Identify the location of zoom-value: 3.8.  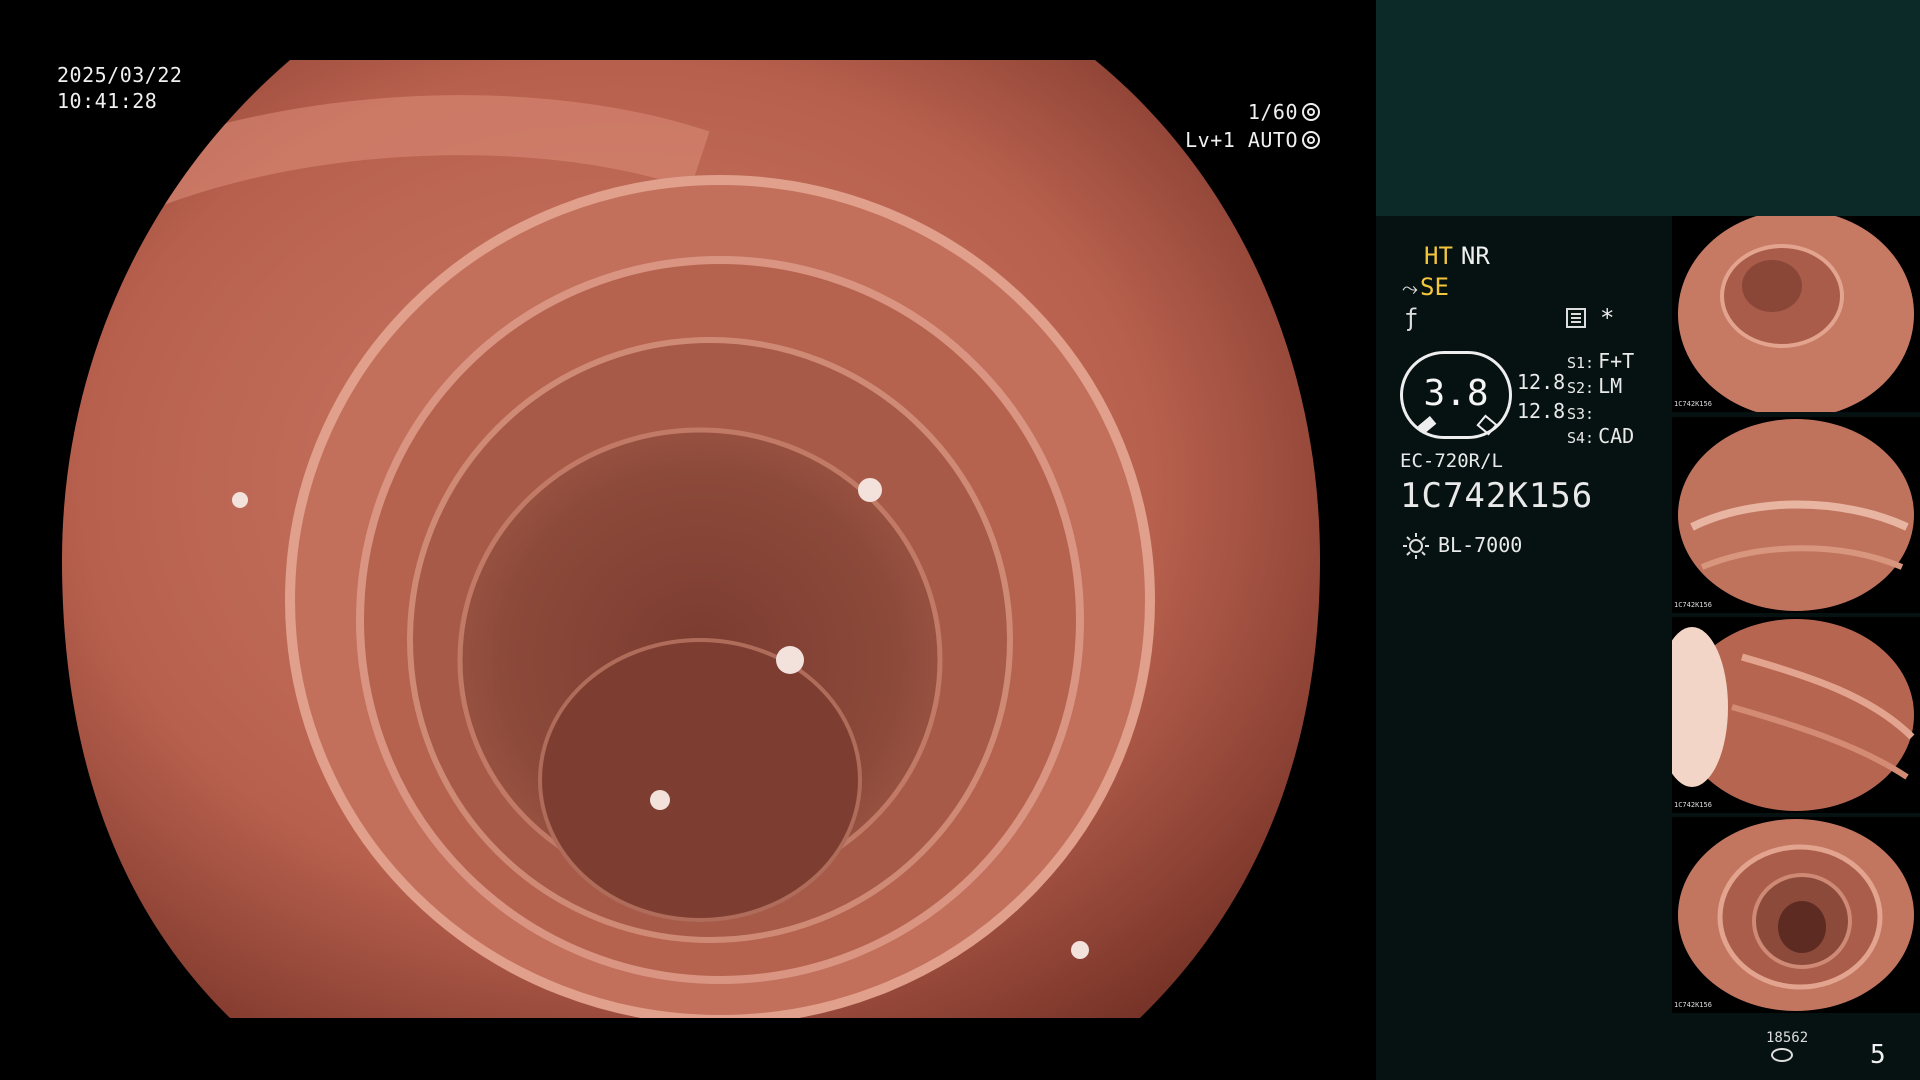
(1456, 393).